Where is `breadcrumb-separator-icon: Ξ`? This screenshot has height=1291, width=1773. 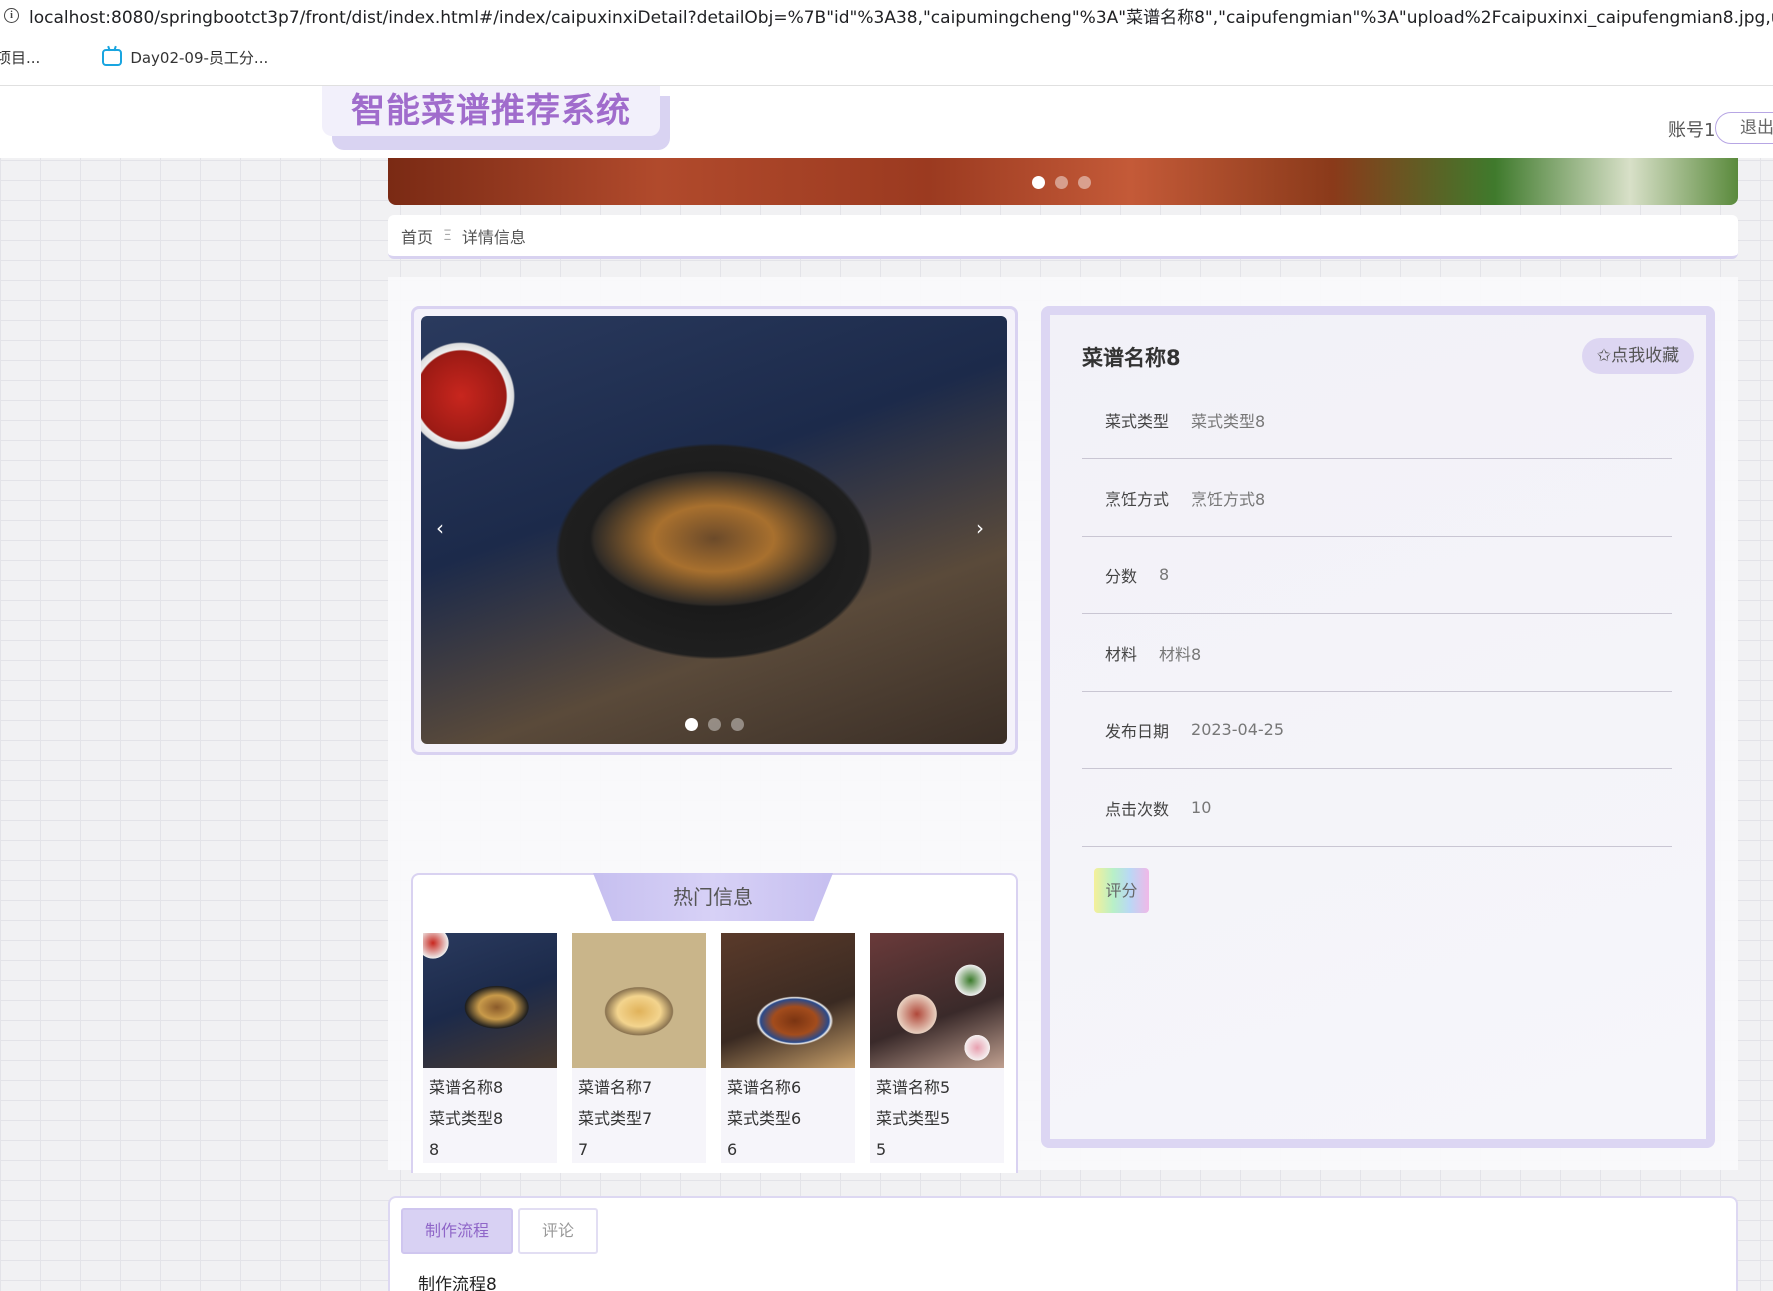 breadcrumb-separator-icon: Ξ is located at coordinates (447, 235).